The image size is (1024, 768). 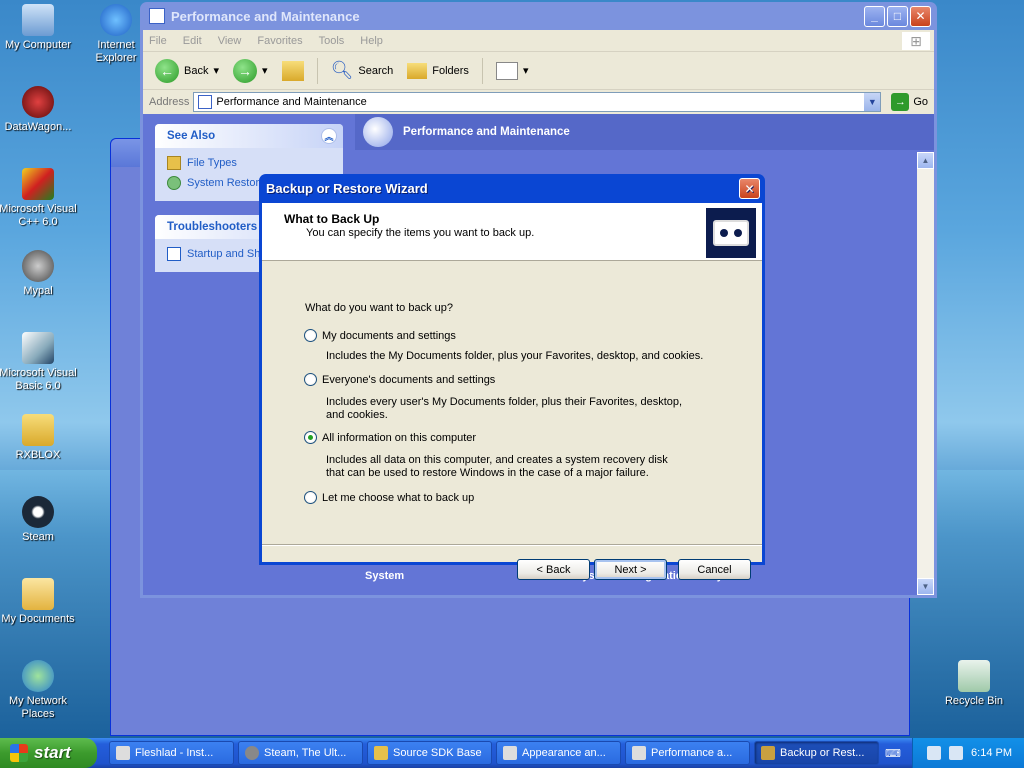 What do you see at coordinates (390, 437) in the screenshot?
I see `option-all-information: All information on this computer` at bounding box center [390, 437].